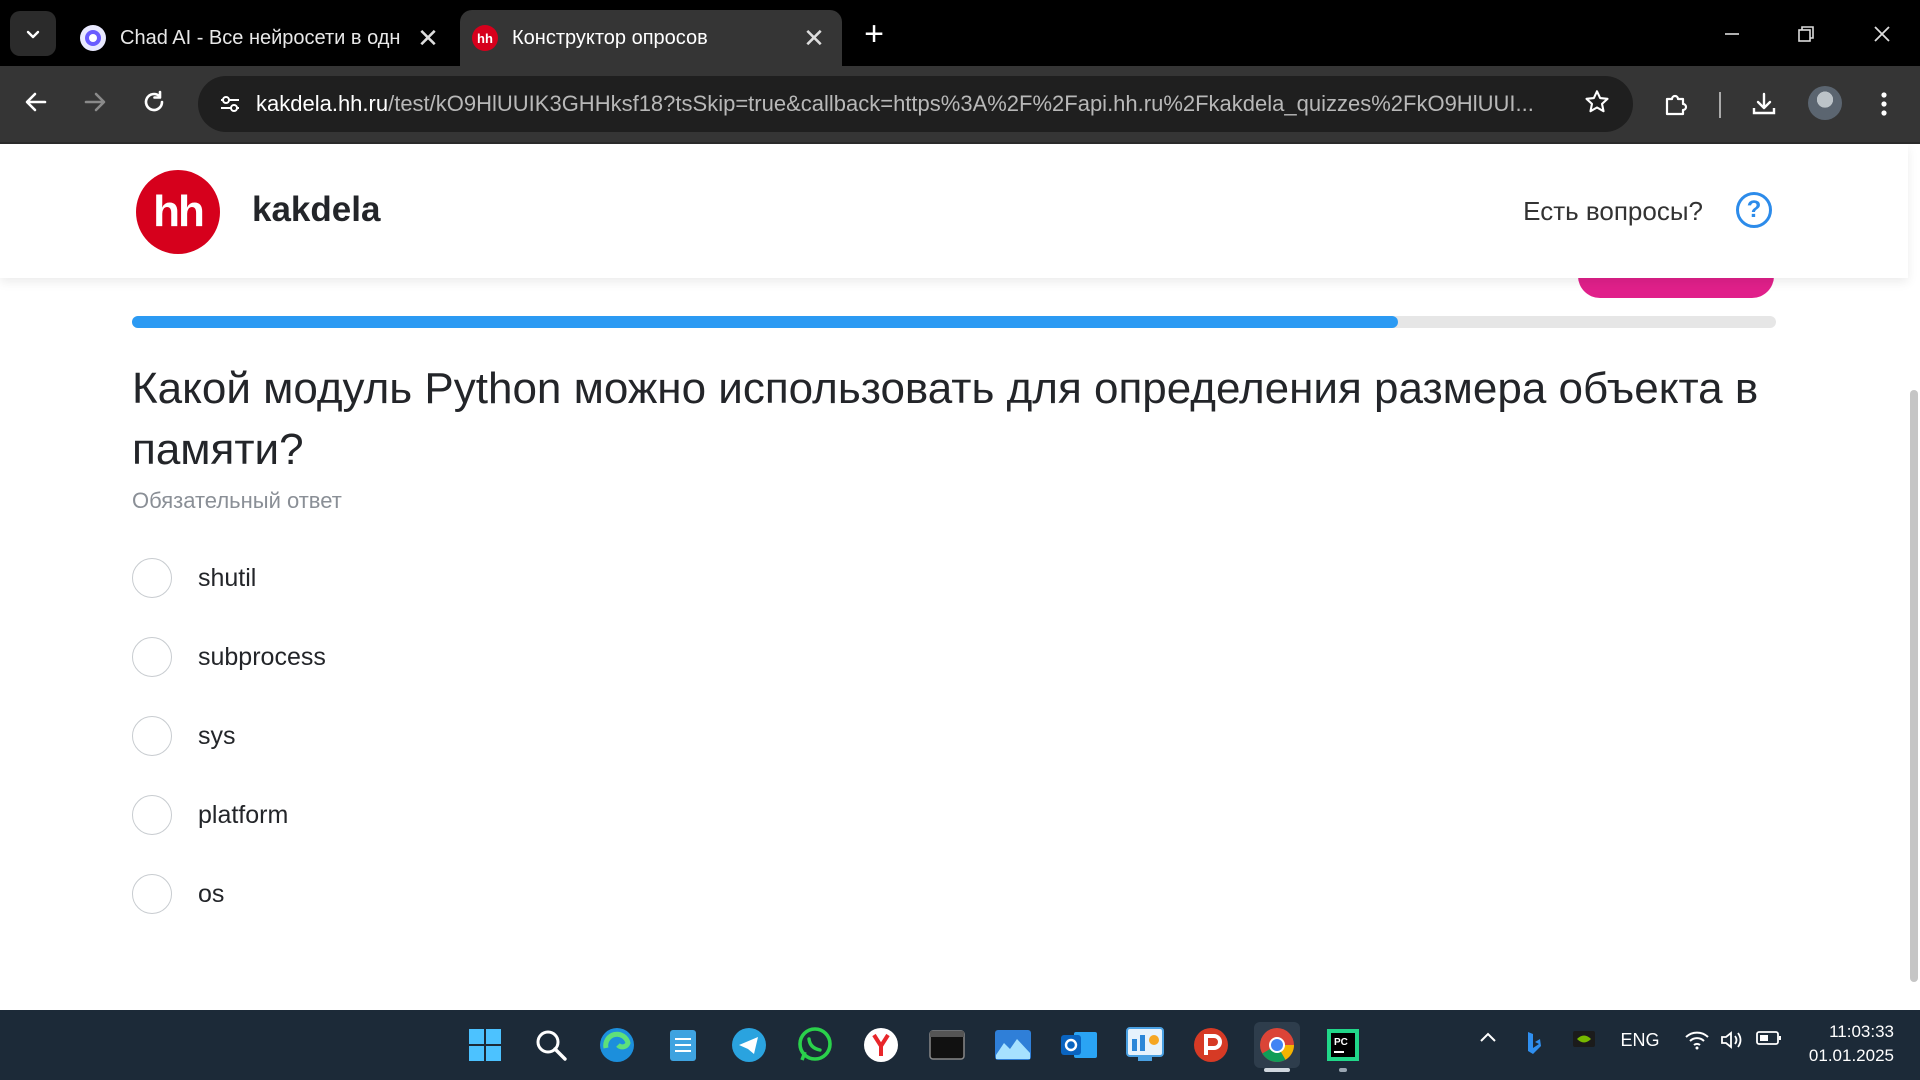 Image resolution: width=1920 pixels, height=1080 pixels. What do you see at coordinates (262, 657) in the screenshot?
I see `option-label: subprocess` at bounding box center [262, 657].